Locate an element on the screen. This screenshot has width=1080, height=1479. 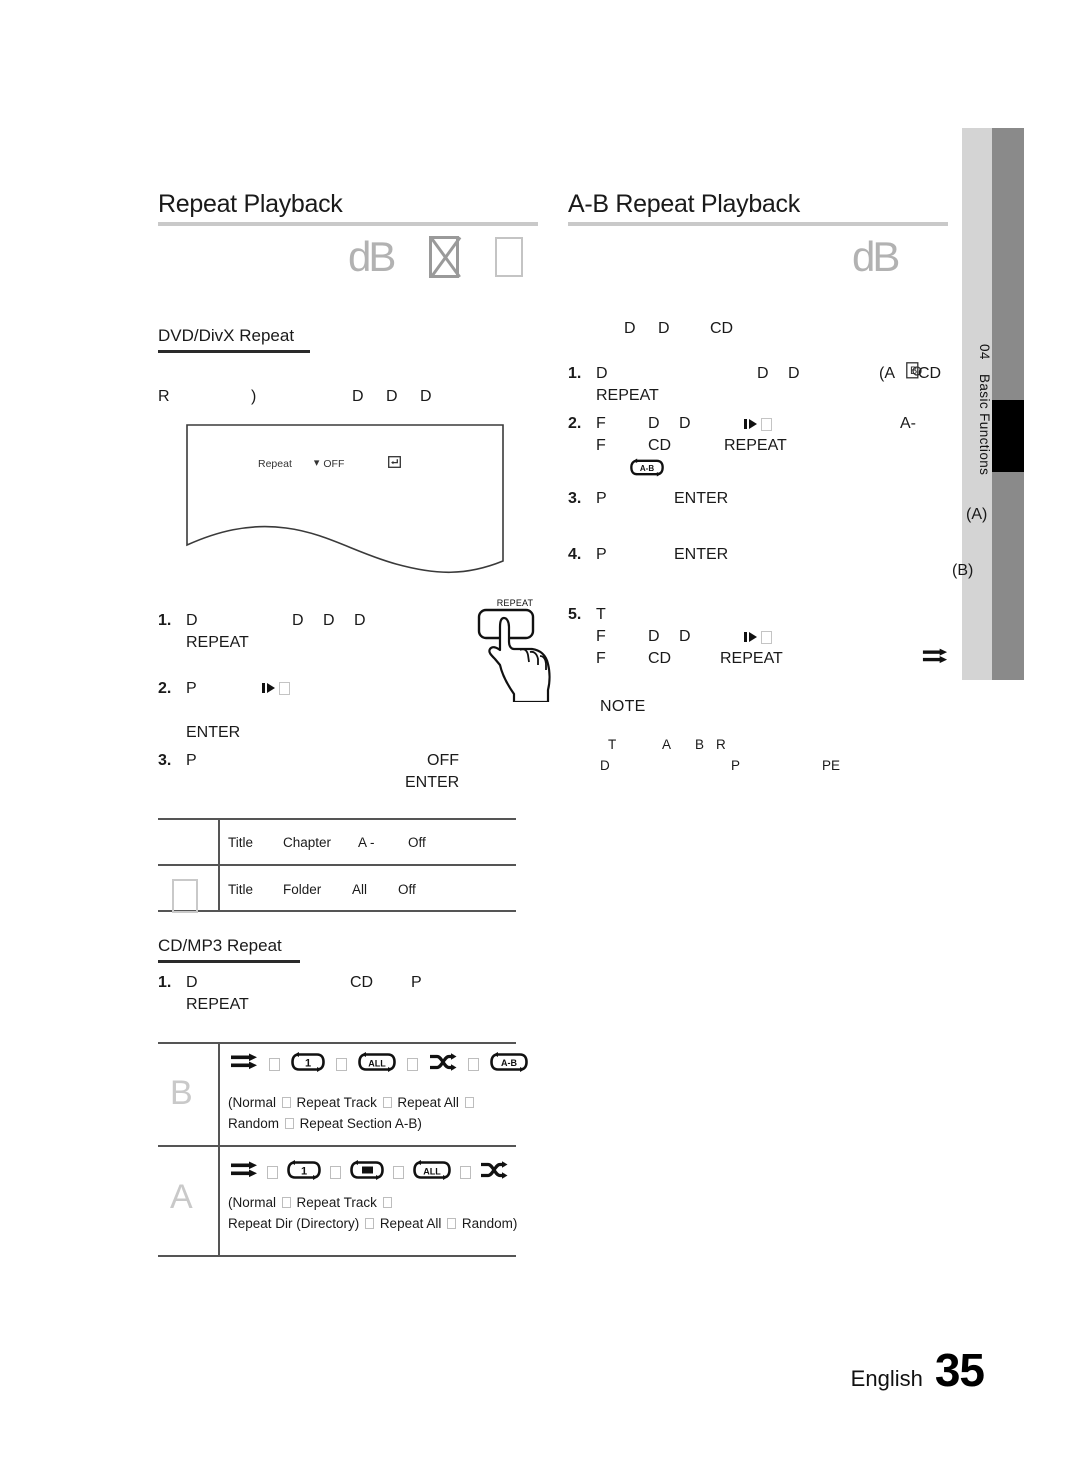
return-enter-icon is located at coordinates (395, 463).